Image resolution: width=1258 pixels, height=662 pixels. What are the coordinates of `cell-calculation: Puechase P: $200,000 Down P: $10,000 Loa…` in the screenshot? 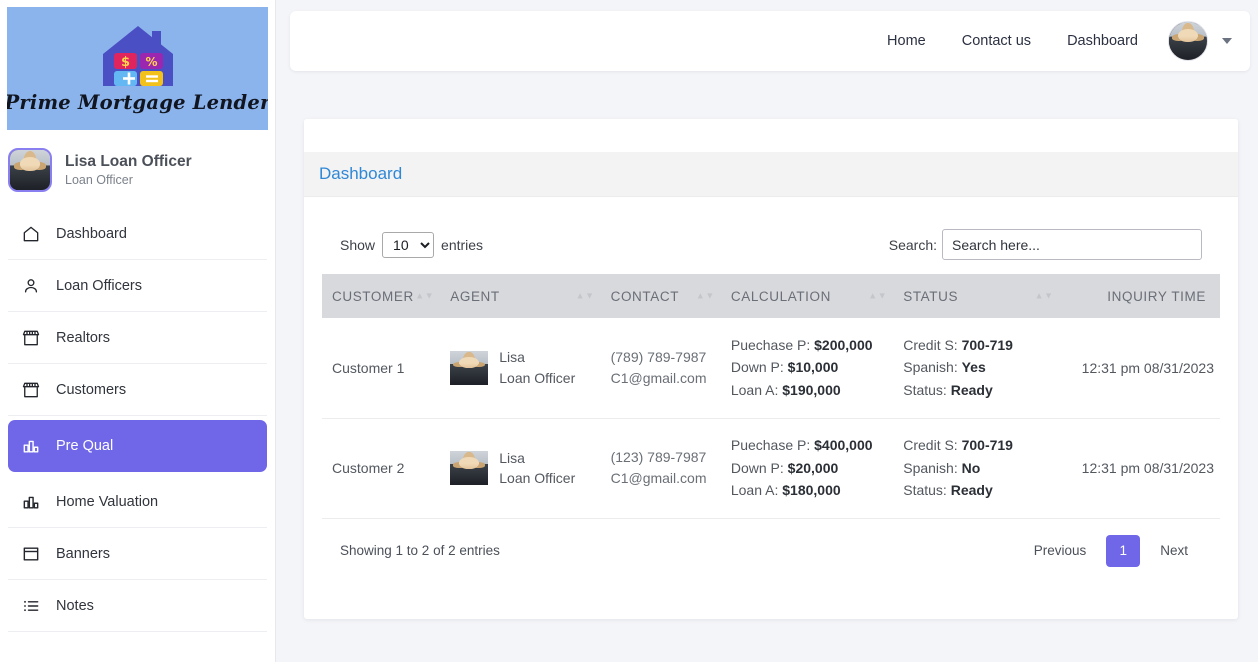 It's located at (807, 368).